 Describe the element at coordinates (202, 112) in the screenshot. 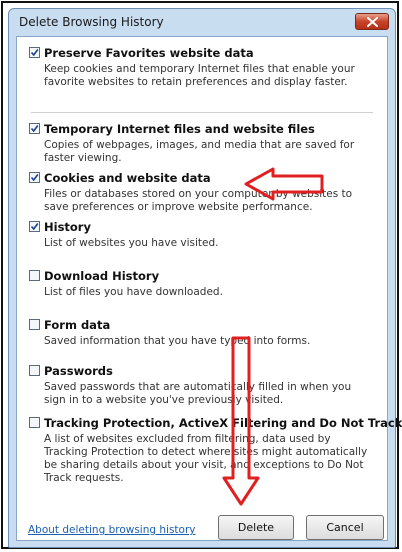

I see `divider` at that location.